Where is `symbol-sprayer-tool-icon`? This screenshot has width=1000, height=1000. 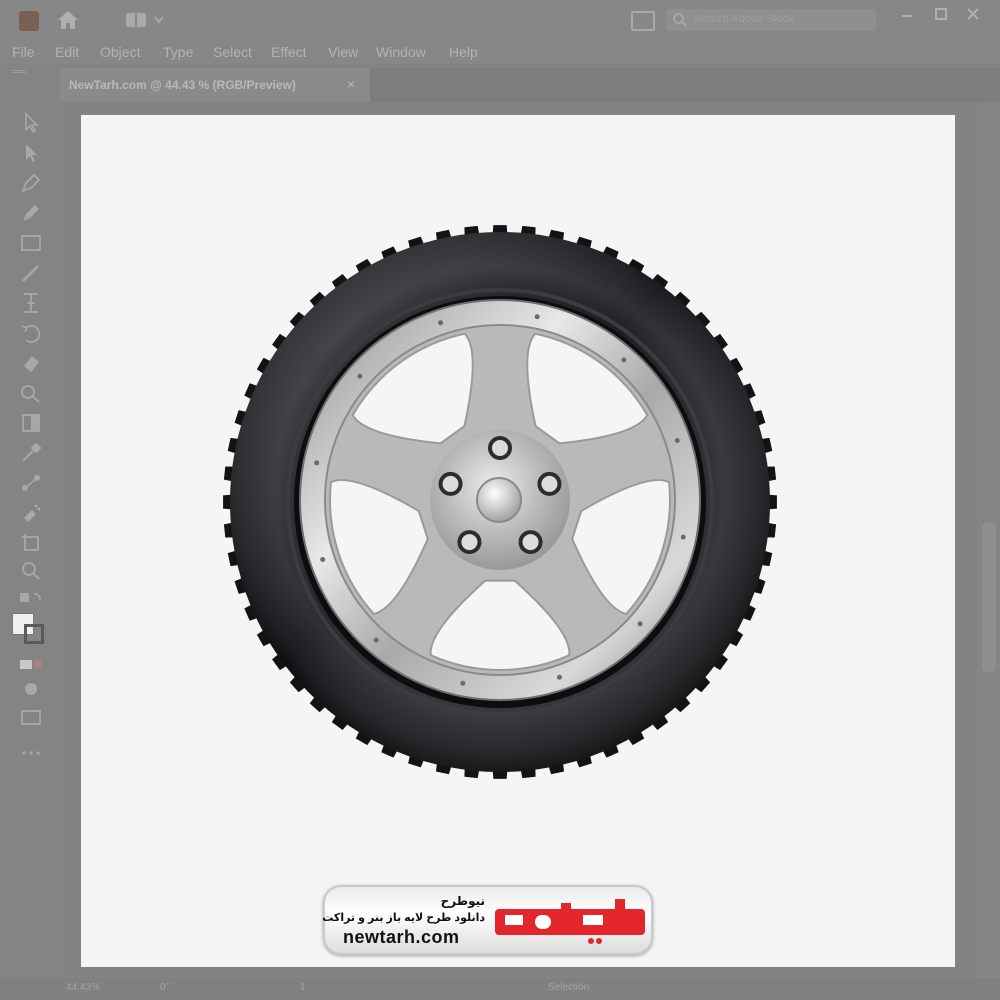 symbol-sprayer-tool-icon is located at coordinates (31, 513).